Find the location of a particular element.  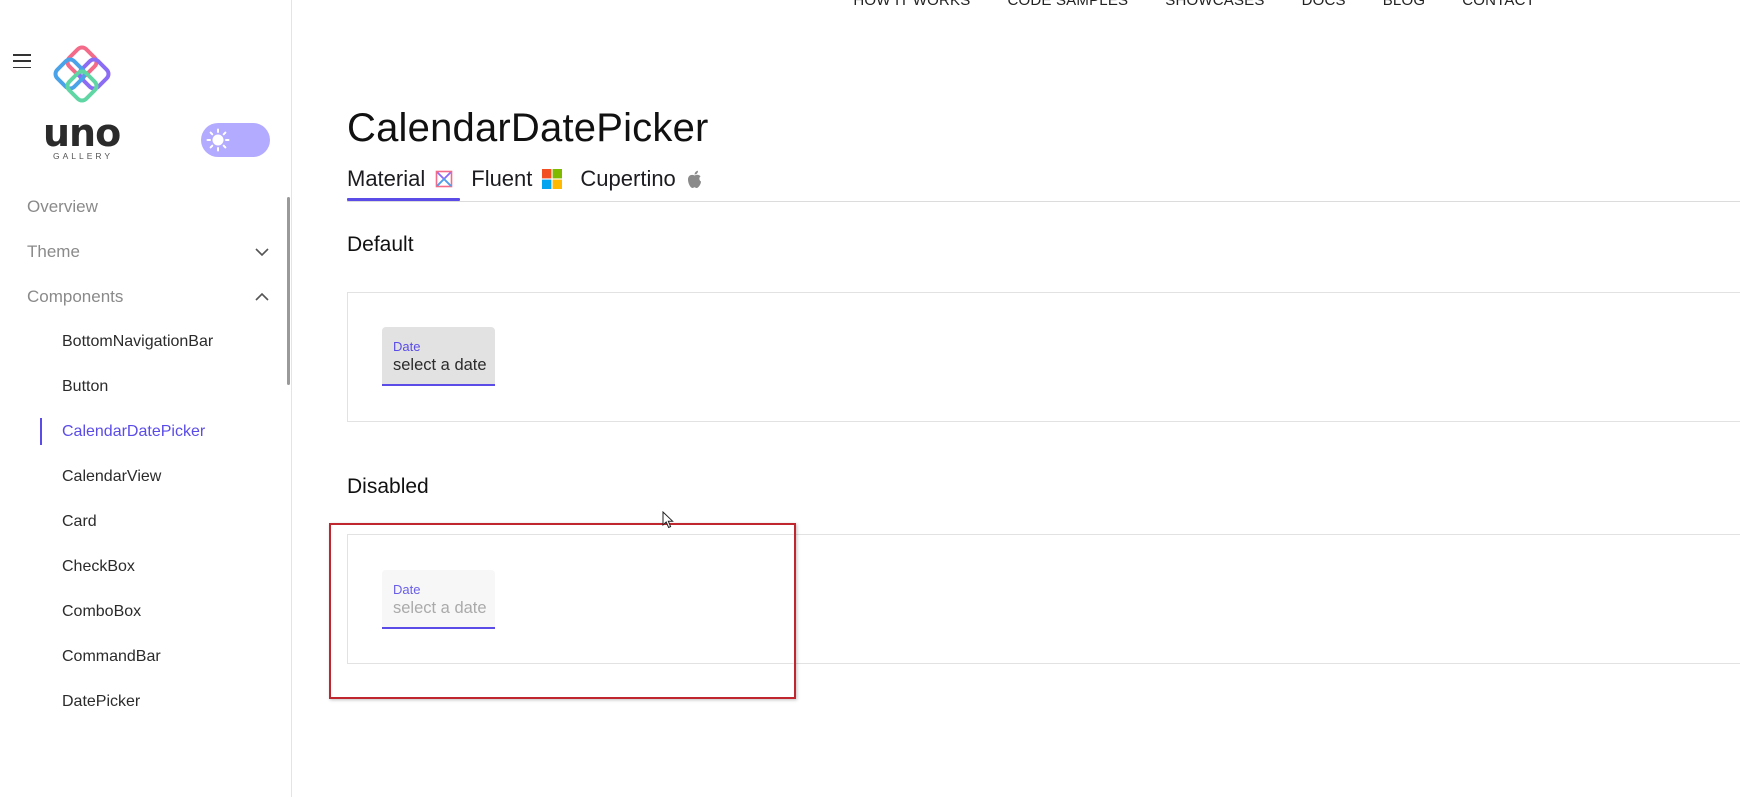

page-title: CalendarDatePicker is located at coordinates (528, 128).